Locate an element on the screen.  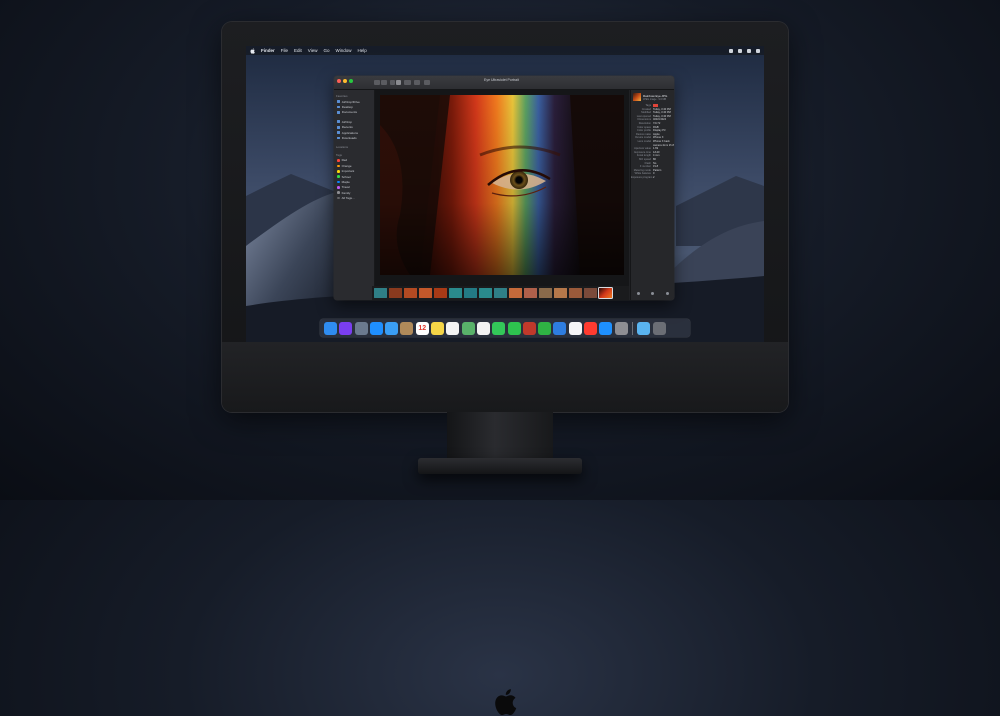
thumbnail-selected is located at coordinates (605, 293).